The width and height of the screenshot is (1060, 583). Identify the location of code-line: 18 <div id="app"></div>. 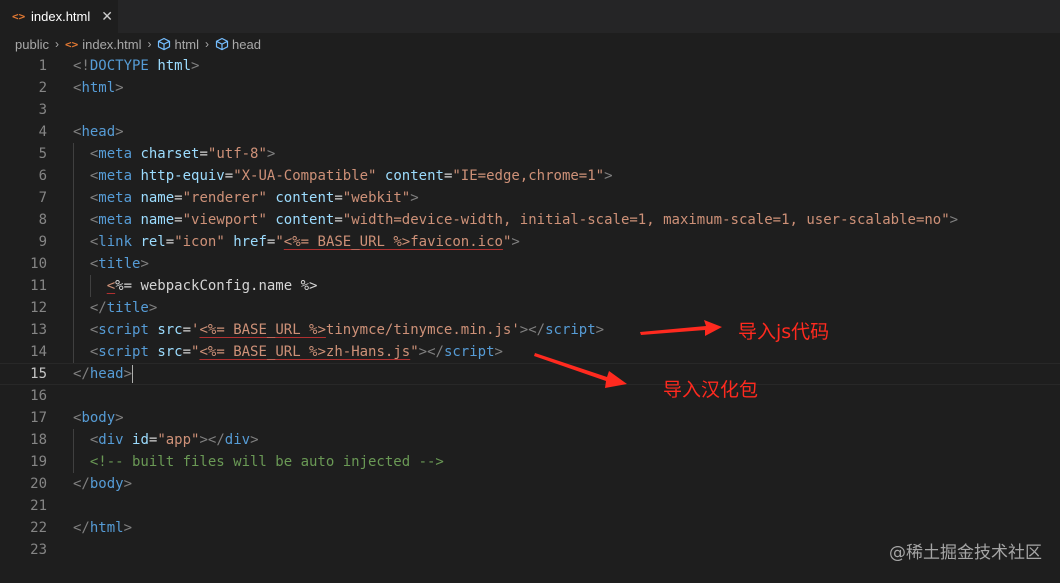
(530, 440).